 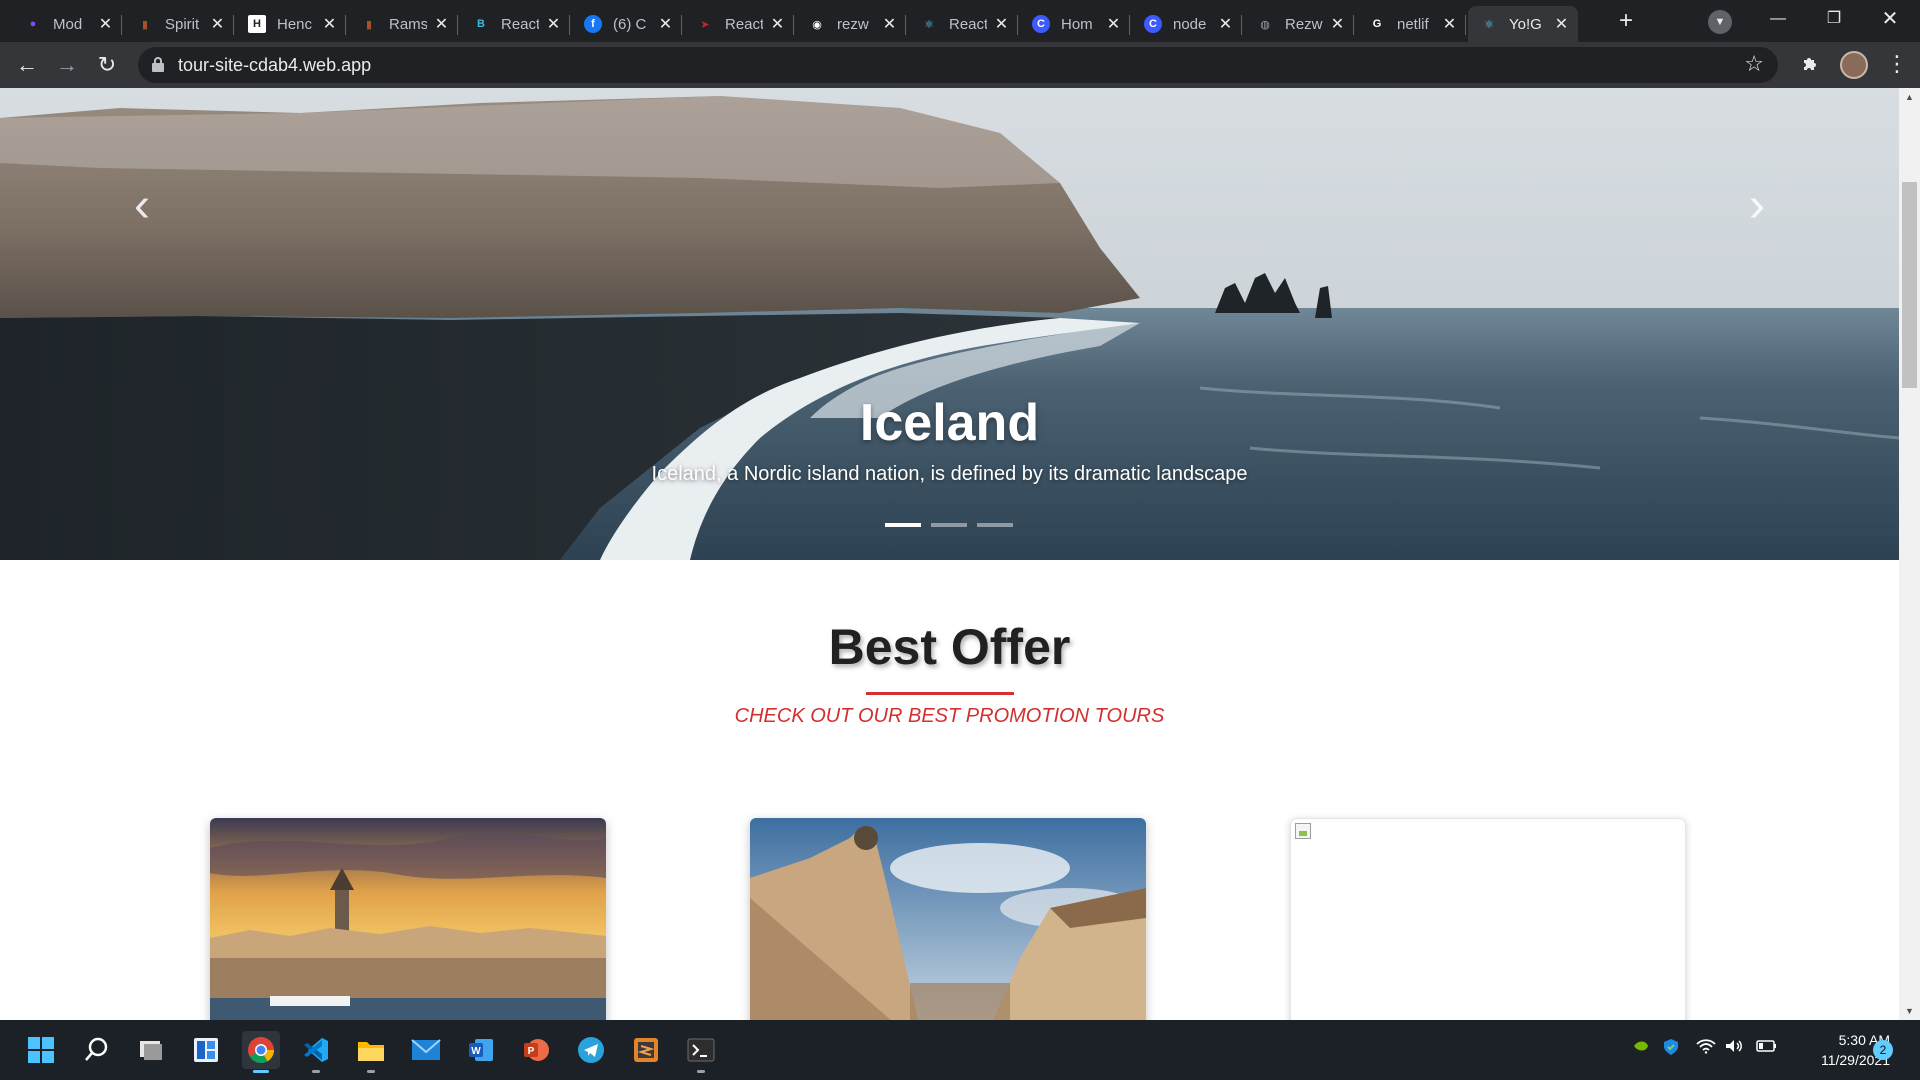 What do you see at coordinates (948, 919) in the screenshot?
I see `tour-card-madrid` at bounding box center [948, 919].